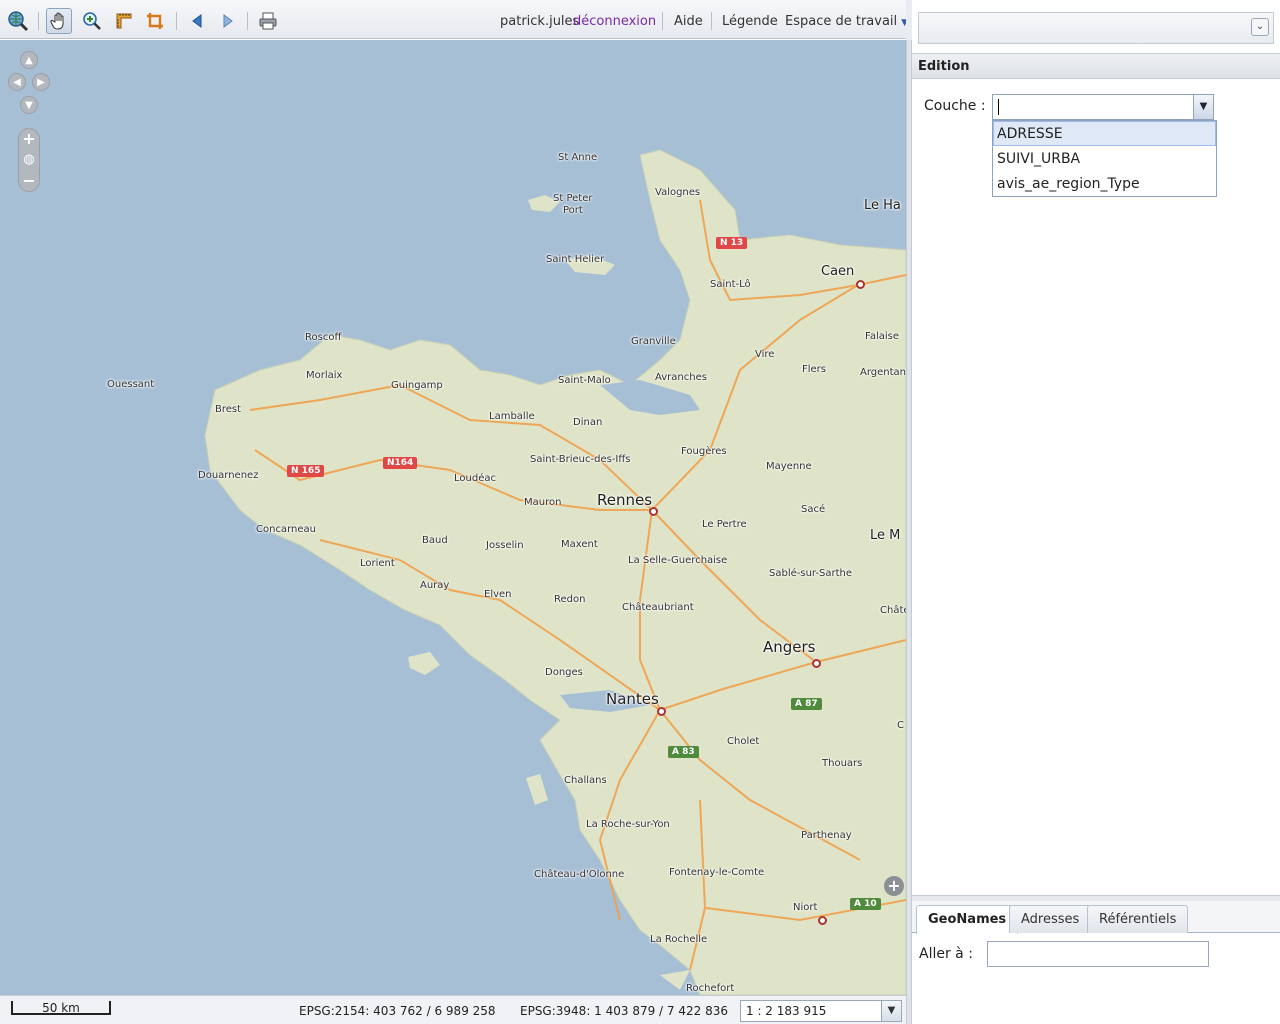 The height and width of the screenshot is (1024, 1280). Describe the element at coordinates (588, 422) in the screenshot. I see `place-label: Dinan` at that location.